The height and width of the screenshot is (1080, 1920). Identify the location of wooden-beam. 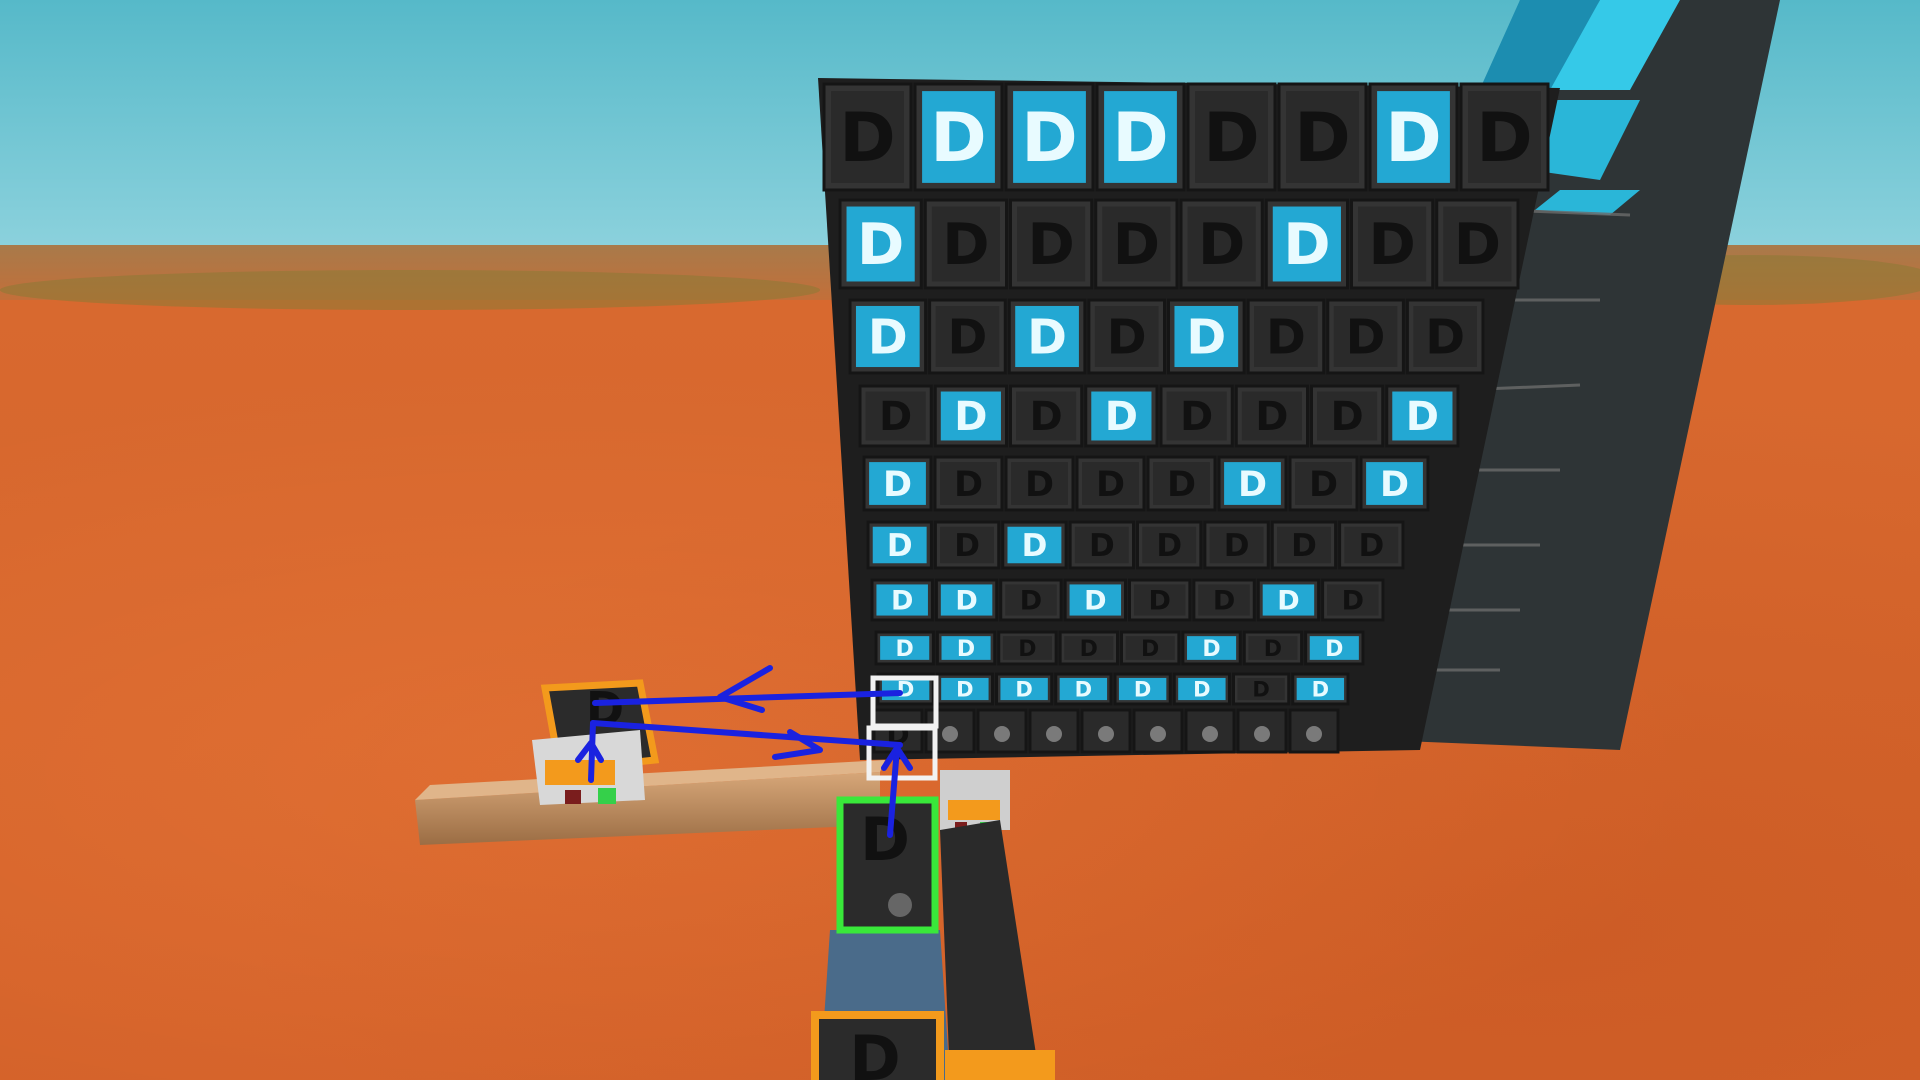
(650, 802).